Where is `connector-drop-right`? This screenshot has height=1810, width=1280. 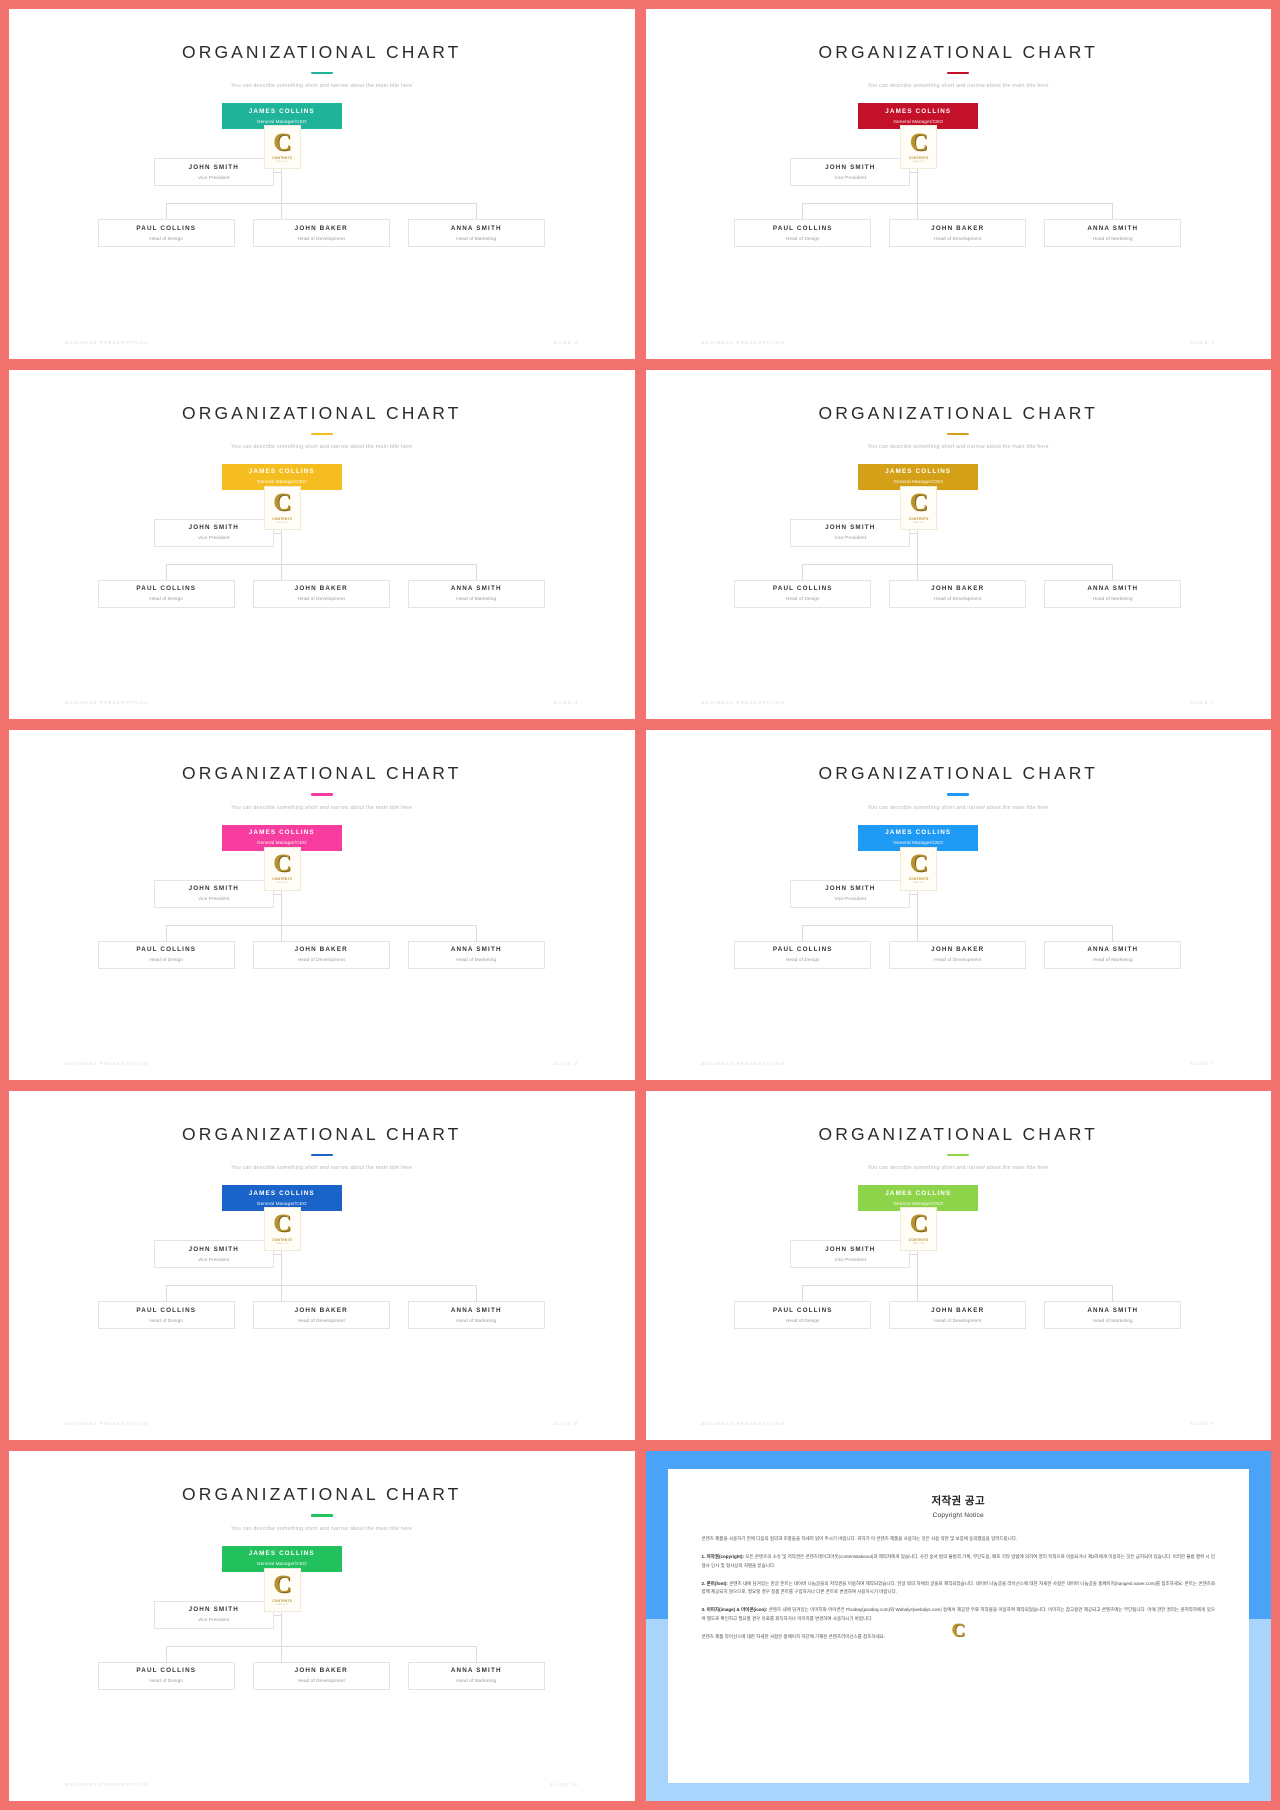
connector-drop-right is located at coordinates (1113, 211).